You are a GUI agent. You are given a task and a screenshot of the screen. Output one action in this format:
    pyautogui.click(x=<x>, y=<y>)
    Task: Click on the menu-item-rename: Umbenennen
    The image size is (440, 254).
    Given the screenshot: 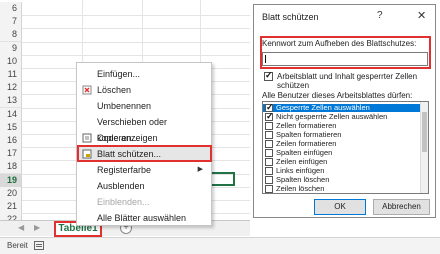 What is the action you would take?
    pyautogui.click(x=144, y=106)
    